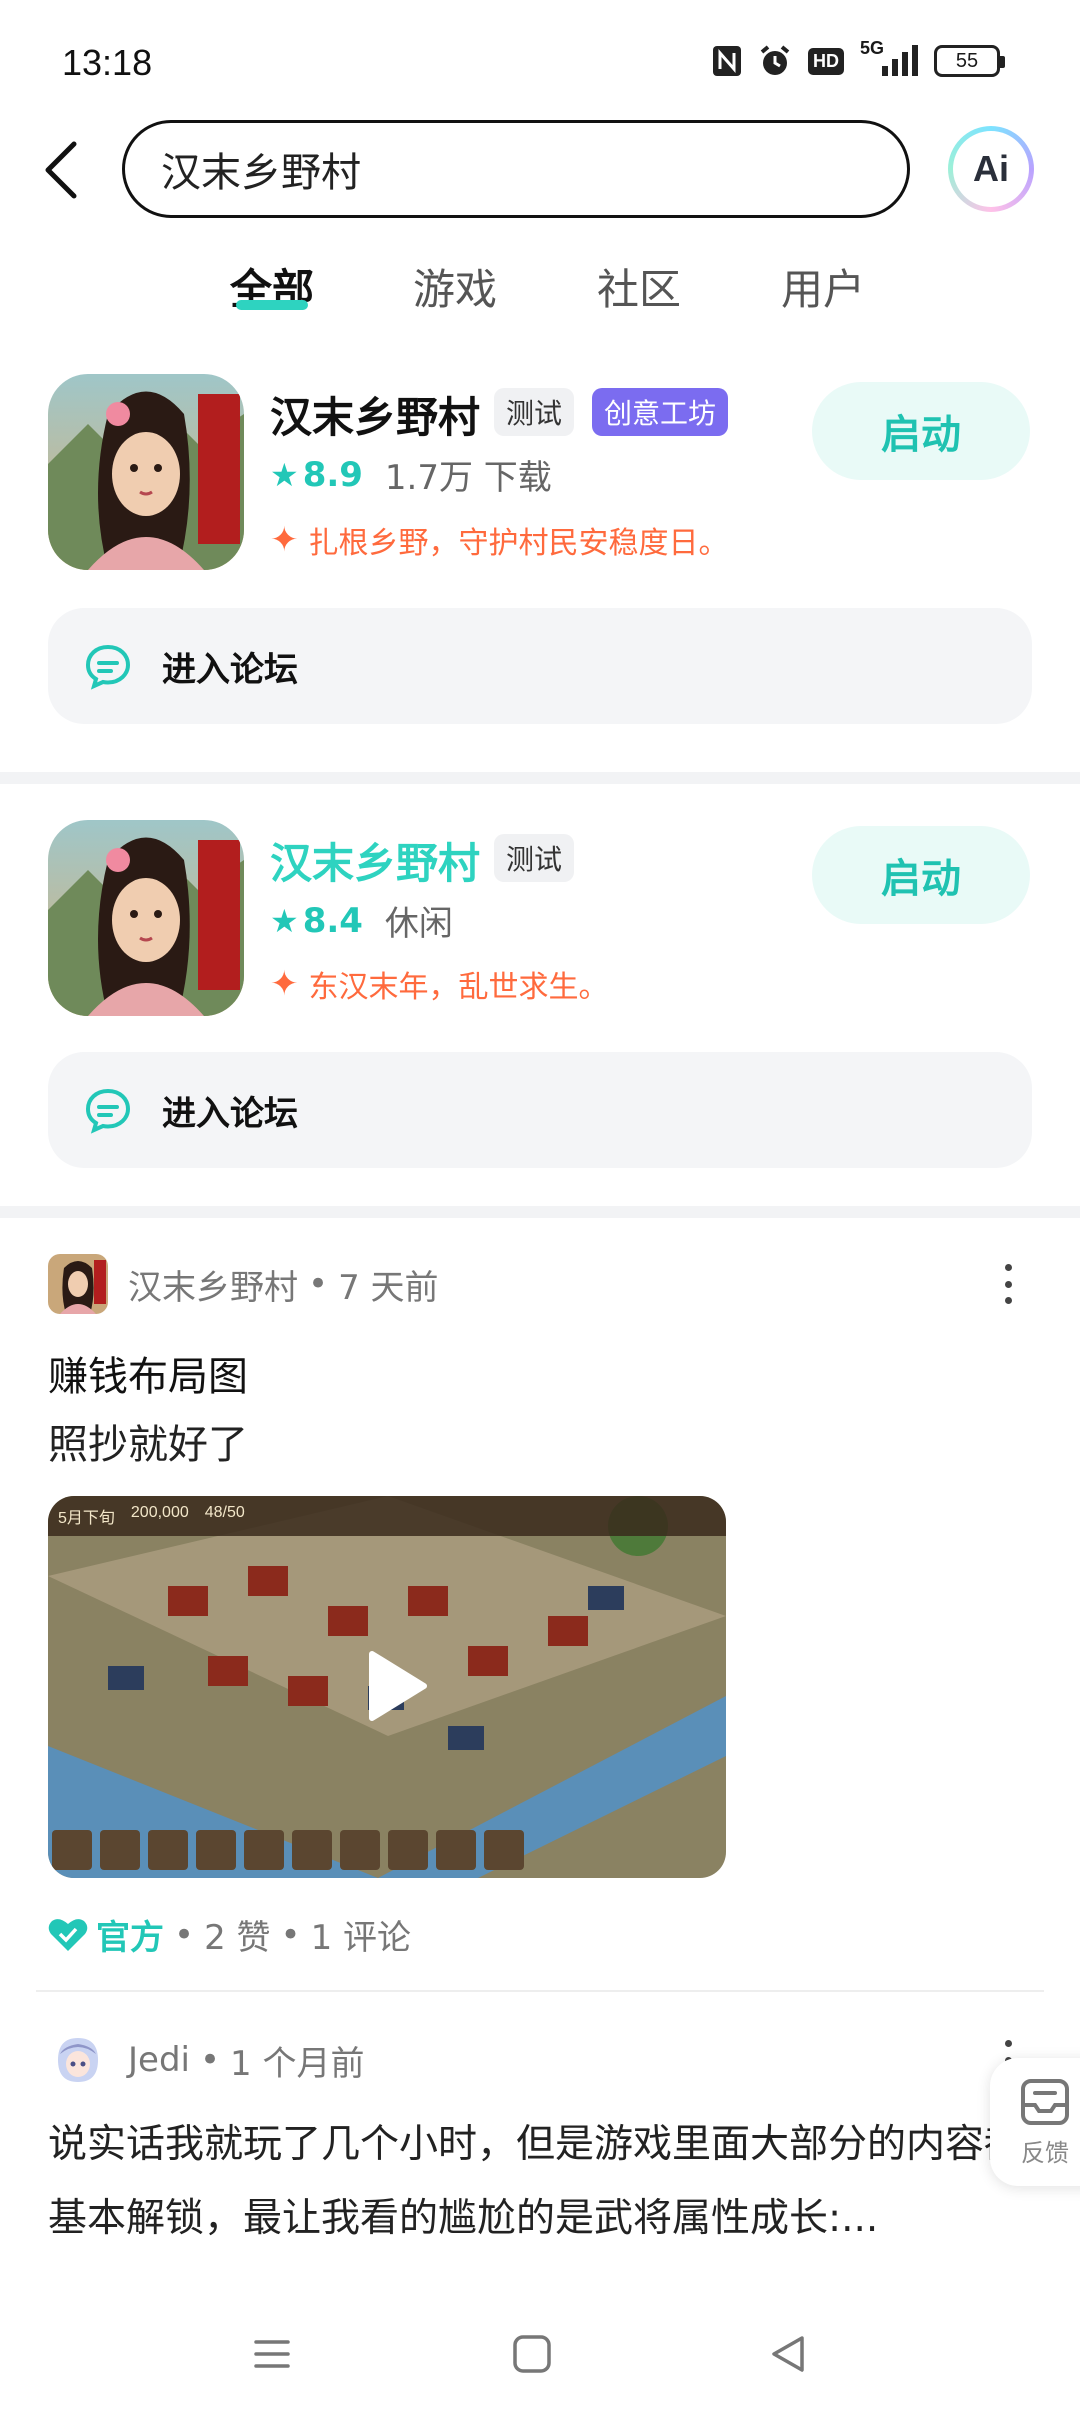 This screenshot has width=1080, height=2414. What do you see at coordinates (775, 61) in the screenshot?
I see `alarm-icon` at bounding box center [775, 61].